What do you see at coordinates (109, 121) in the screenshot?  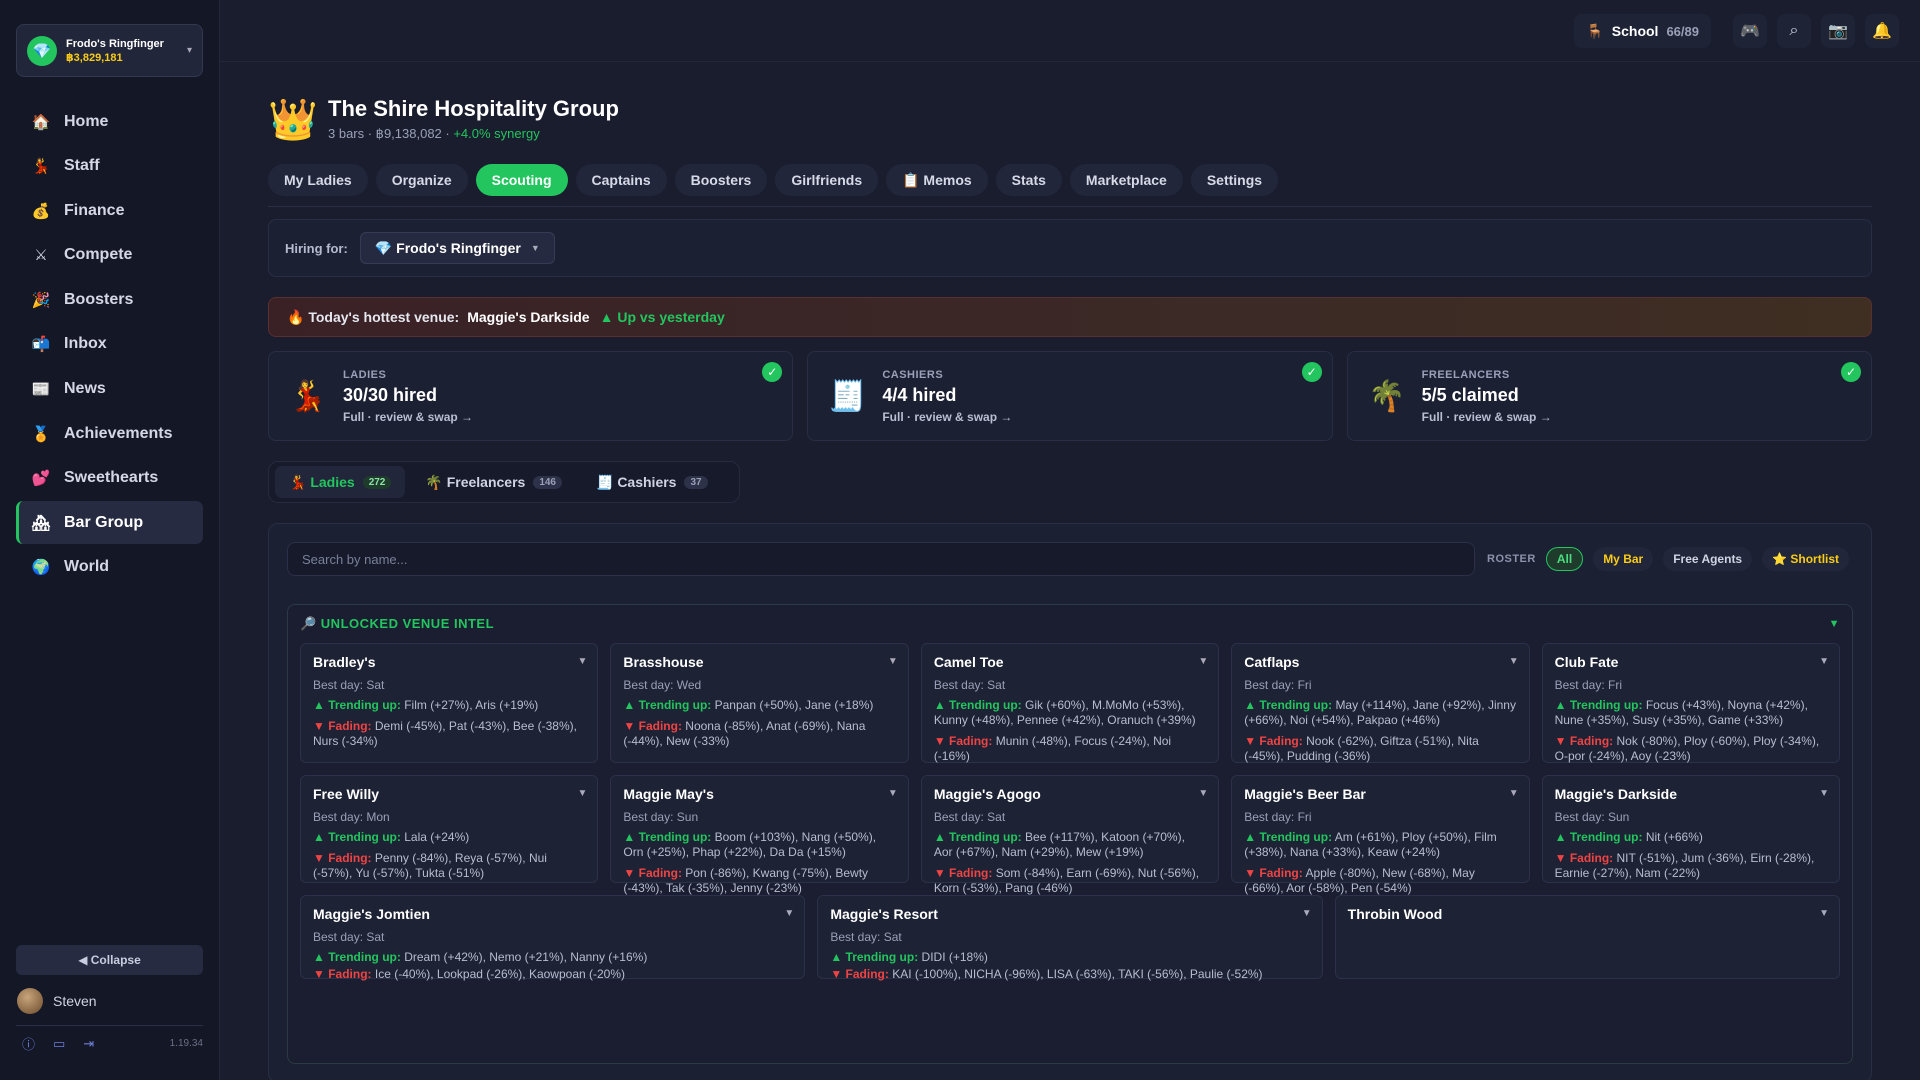 I see `sidebar-item-home: 🏠 Home` at bounding box center [109, 121].